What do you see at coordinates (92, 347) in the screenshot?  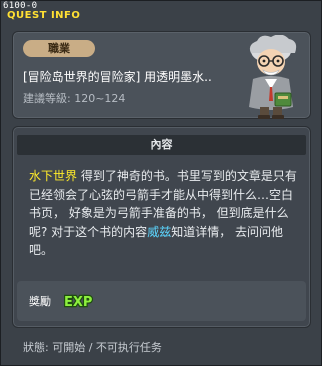 I see `quest-status: 狀態: 可開始 / 不可执行任务` at bounding box center [92, 347].